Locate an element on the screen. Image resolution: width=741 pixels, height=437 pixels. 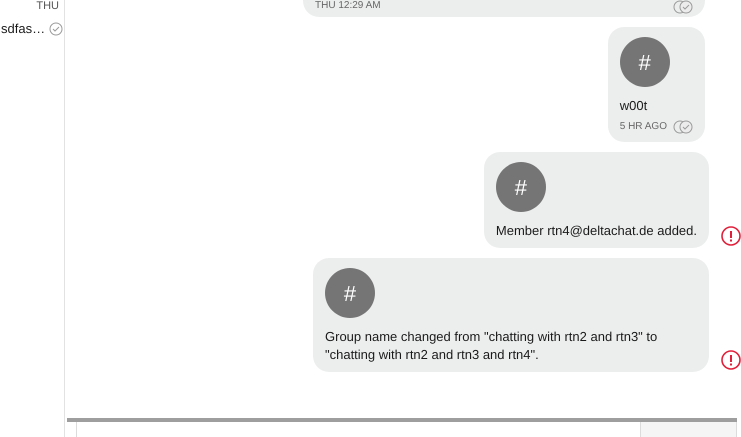
message-time: THU 12:29 AM is located at coordinates (348, 5).